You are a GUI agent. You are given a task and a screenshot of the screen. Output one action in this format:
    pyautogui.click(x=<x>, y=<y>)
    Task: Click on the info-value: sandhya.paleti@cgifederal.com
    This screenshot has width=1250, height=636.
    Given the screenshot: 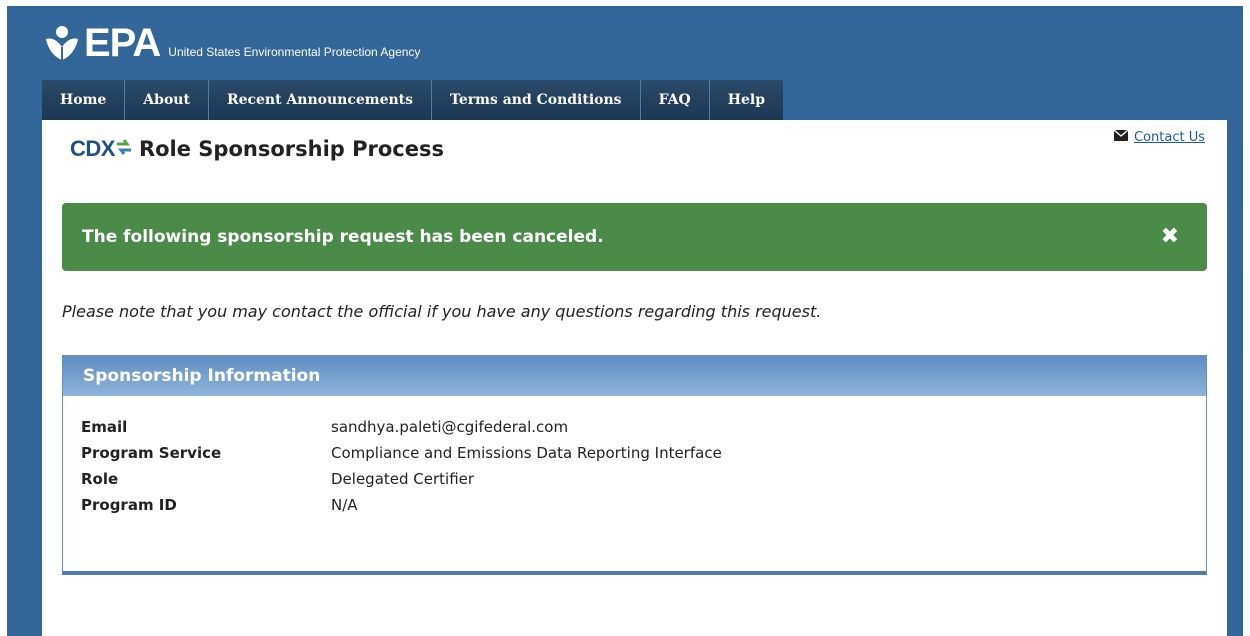 What is the action you would take?
    pyautogui.click(x=450, y=427)
    